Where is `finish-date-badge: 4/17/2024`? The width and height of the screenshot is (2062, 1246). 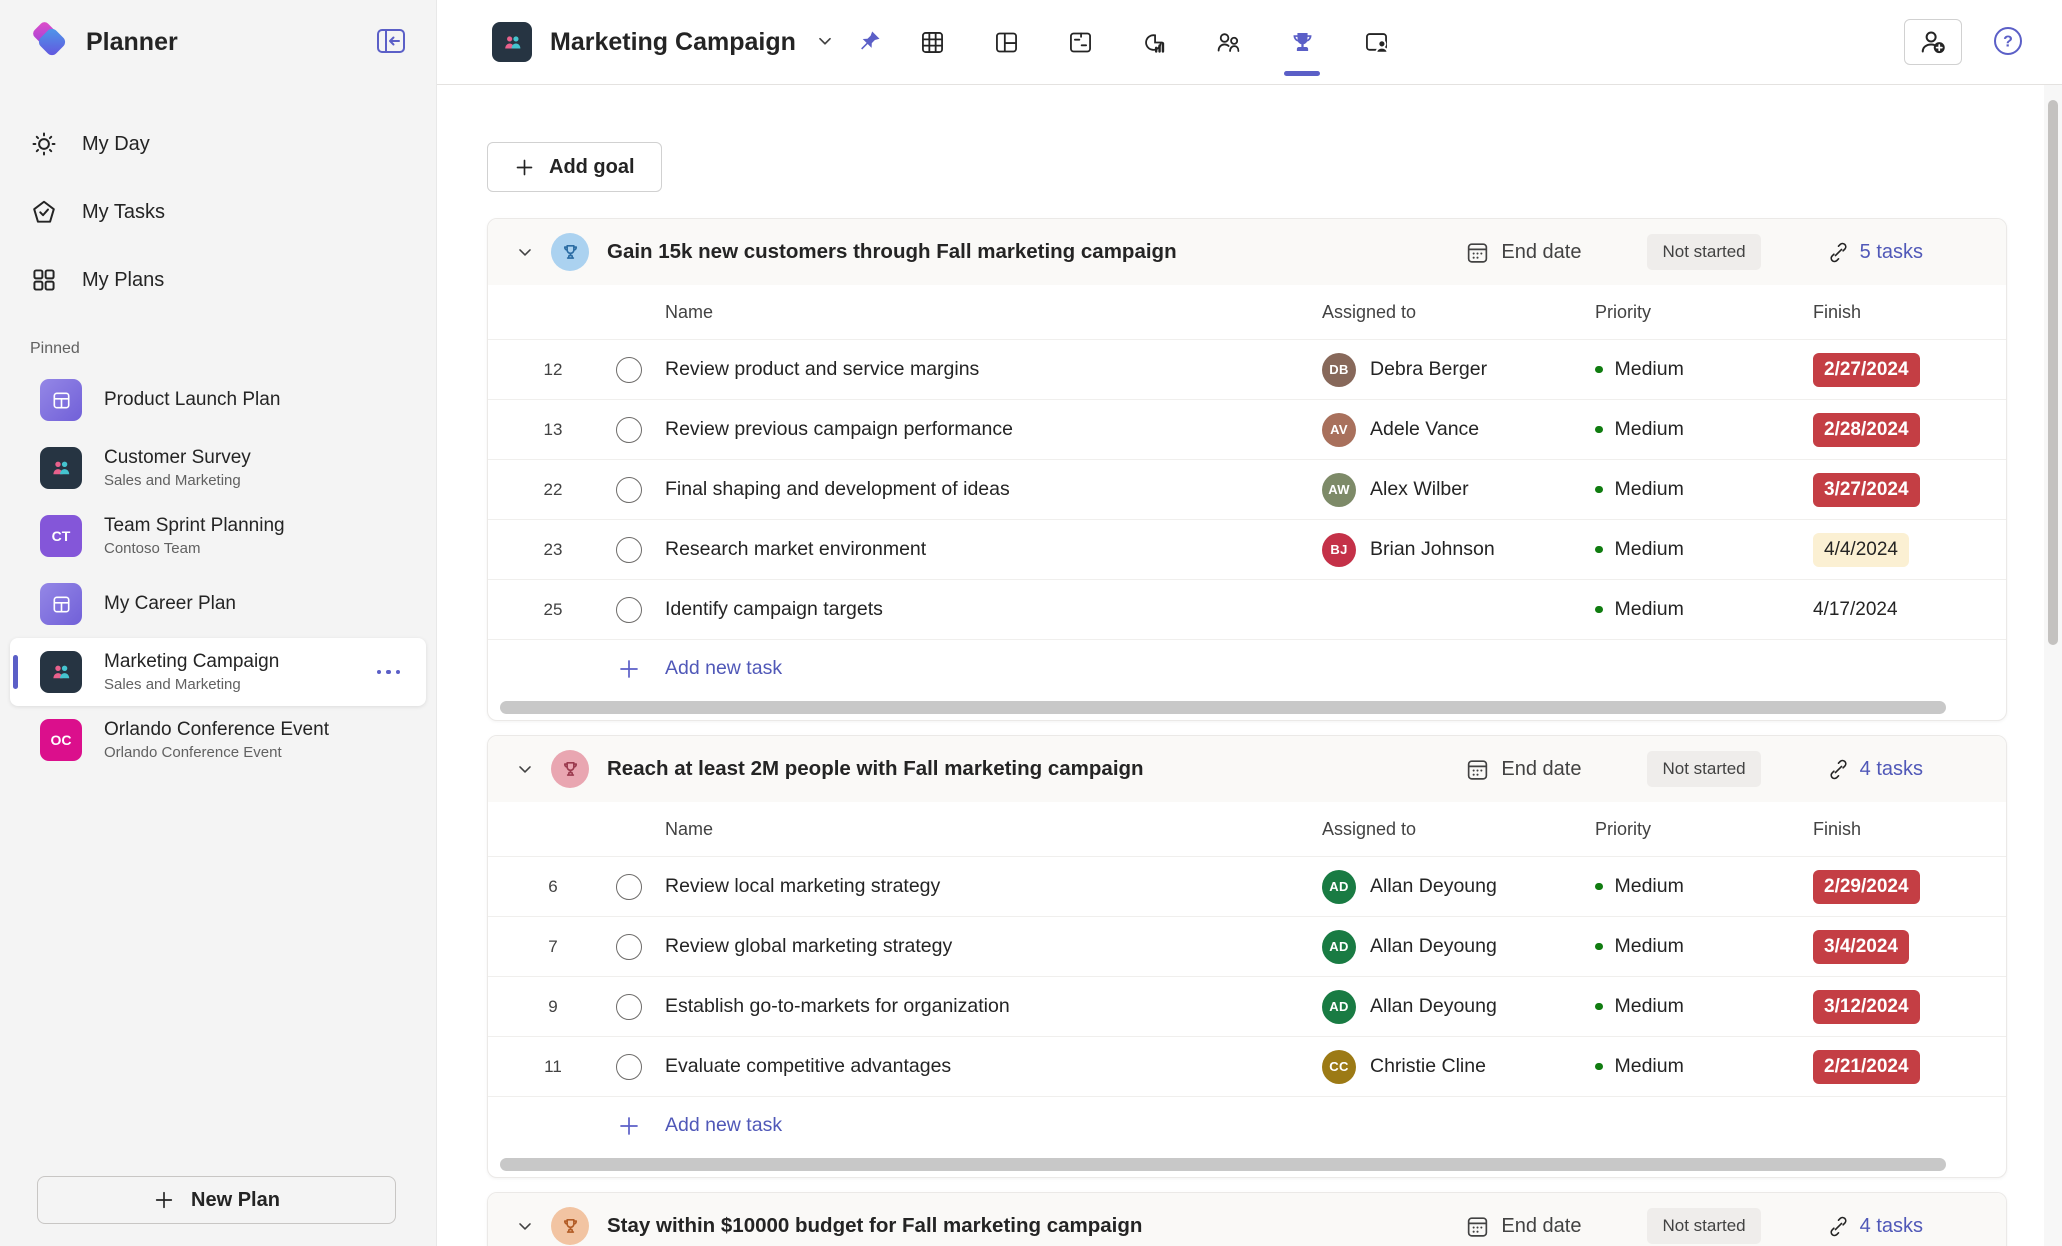 finish-date-badge: 4/17/2024 is located at coordinates (1855, 609).